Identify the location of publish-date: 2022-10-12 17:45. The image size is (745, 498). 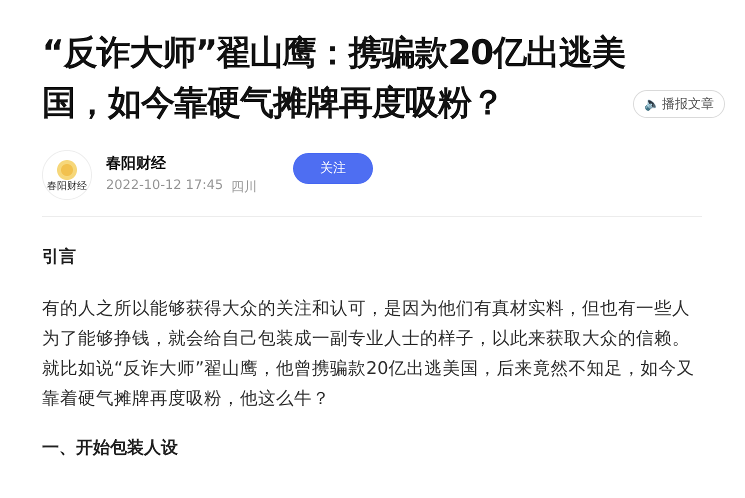
(165, 186).